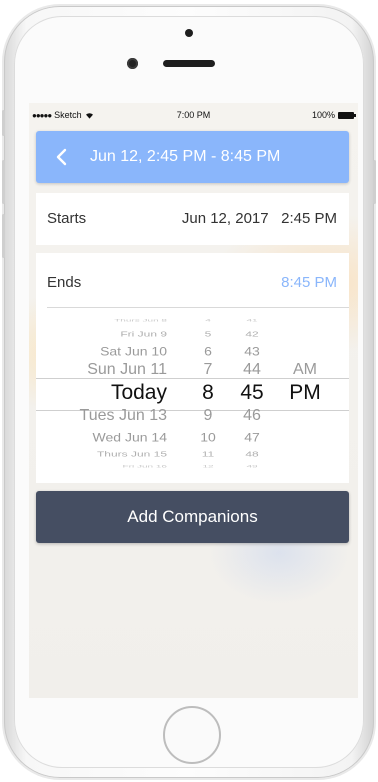  Describe the element at coordinates (132, 63) in the screenshot. I see `front-camera` at that location.